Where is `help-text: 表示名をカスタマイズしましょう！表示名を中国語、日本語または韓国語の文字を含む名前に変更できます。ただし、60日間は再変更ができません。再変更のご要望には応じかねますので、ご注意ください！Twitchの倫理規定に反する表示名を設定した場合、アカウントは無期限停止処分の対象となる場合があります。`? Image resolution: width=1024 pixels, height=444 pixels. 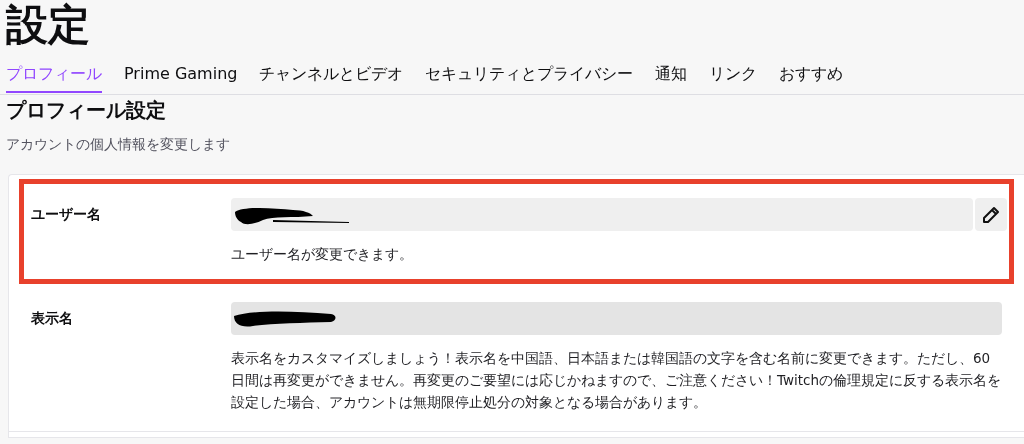
help-text: 表示名をカスタマイズしましょう！表示名を中国語、日本語または韓国語の文字を含む名前に変更できます。ただし、60日間は再変更ができません。再変更のご要望には応じかねますので、ご注意ください！Twitchの倫理規定に反する表示名を設定した場合、アカウントは無期限停止処分の対象となる場合があります。 is located at coordinates (616, 380).